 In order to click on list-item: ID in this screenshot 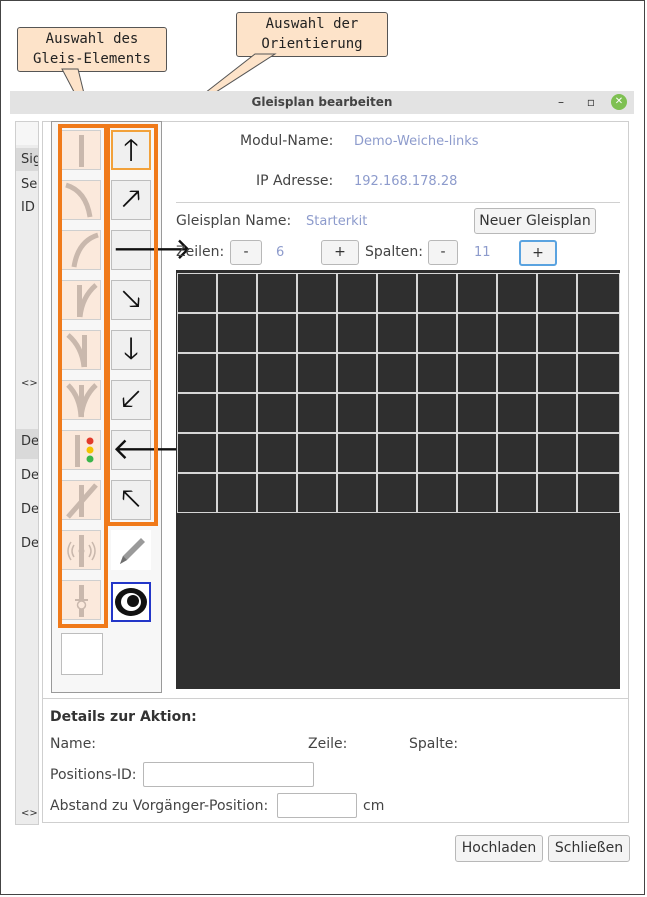, I will do `click(27, 207)`.